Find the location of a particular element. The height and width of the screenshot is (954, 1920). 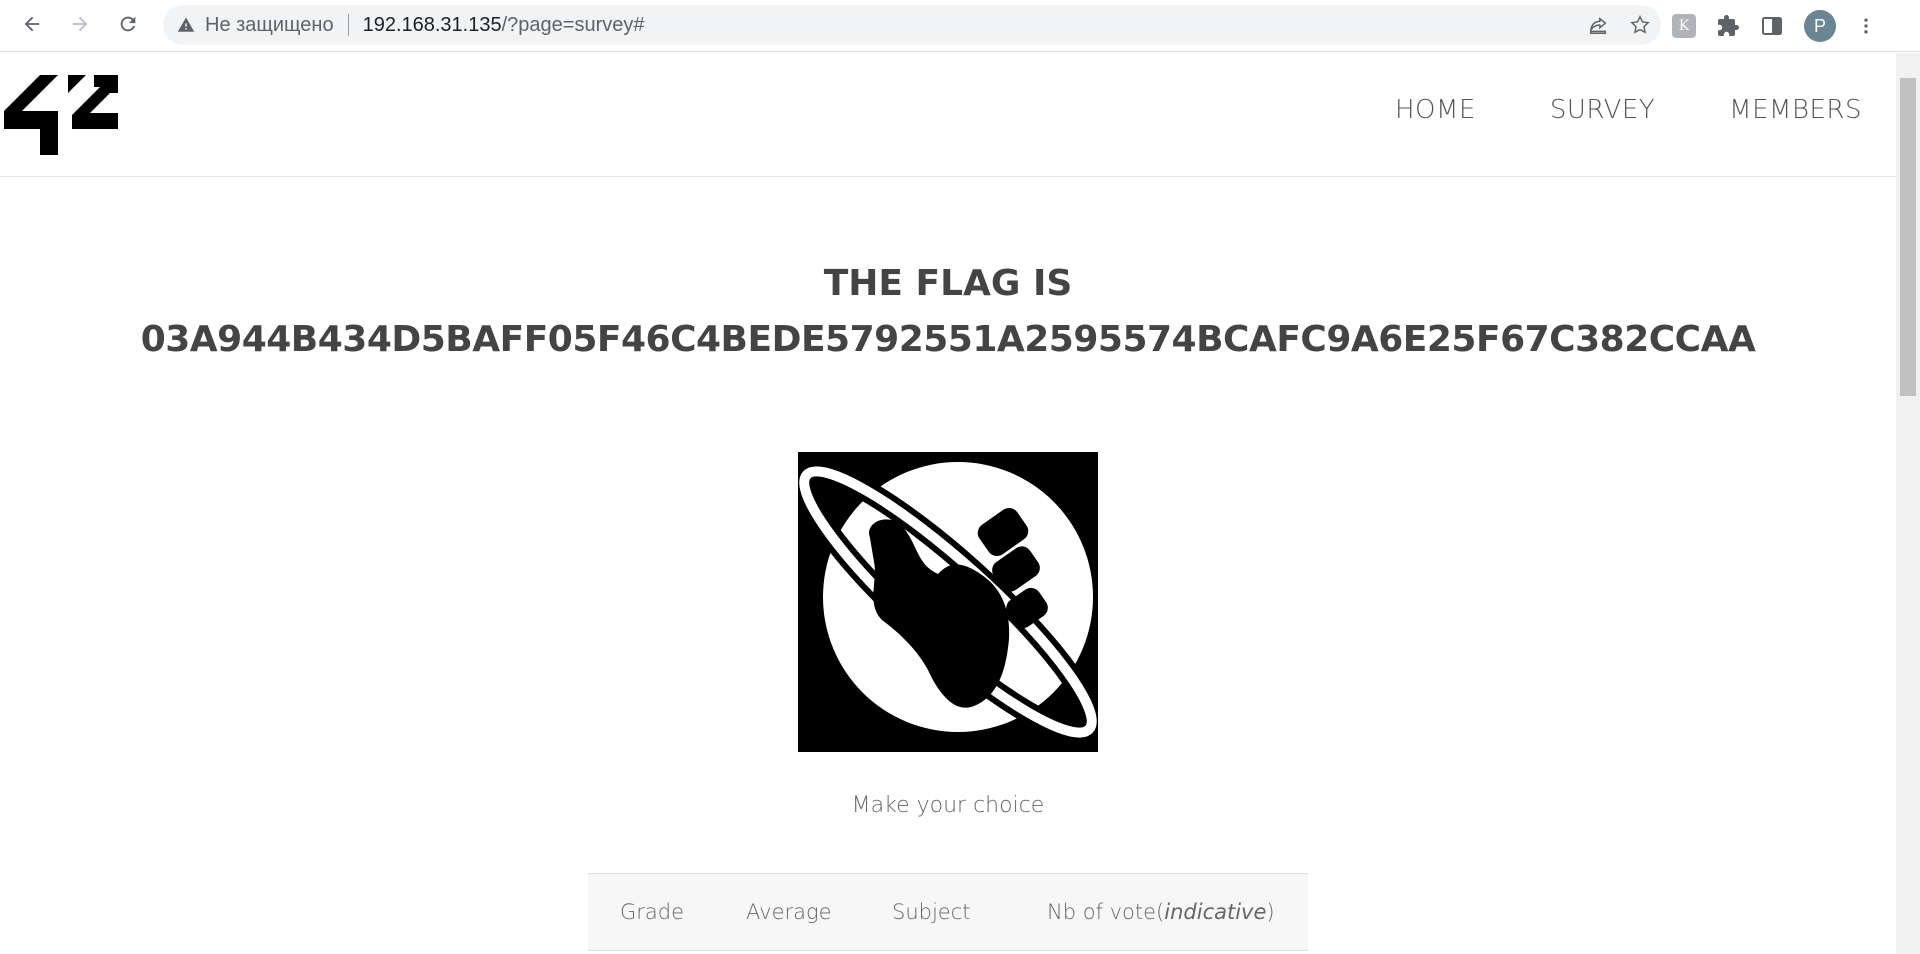

column-nb-of-vote: Nb of vote(indicative) is located at coordinates (1161, 912).